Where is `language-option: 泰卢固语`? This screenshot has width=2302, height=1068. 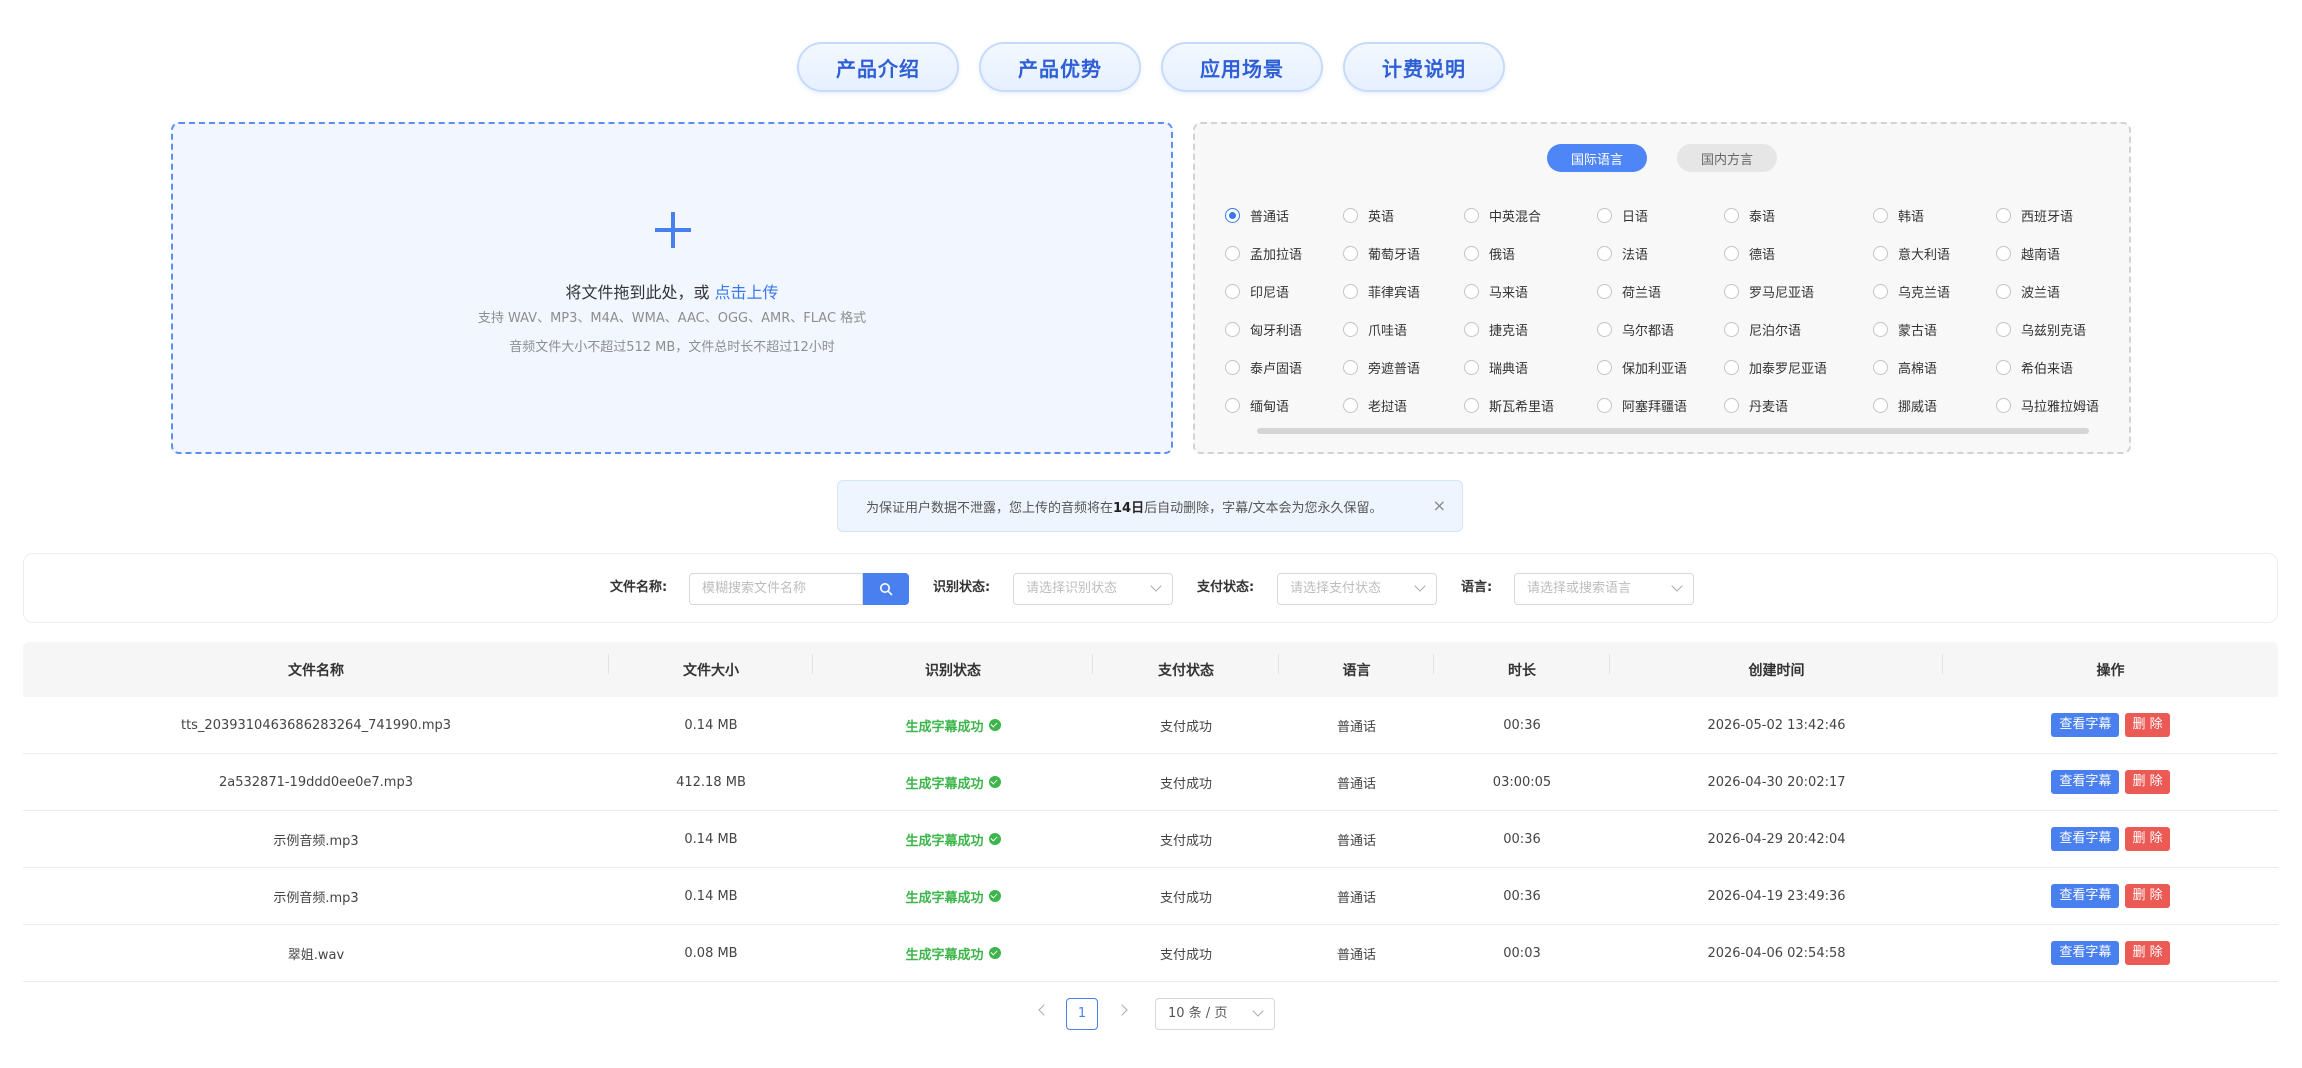 language-option: 泰卢固语 is located at coordinates (1284, 367).